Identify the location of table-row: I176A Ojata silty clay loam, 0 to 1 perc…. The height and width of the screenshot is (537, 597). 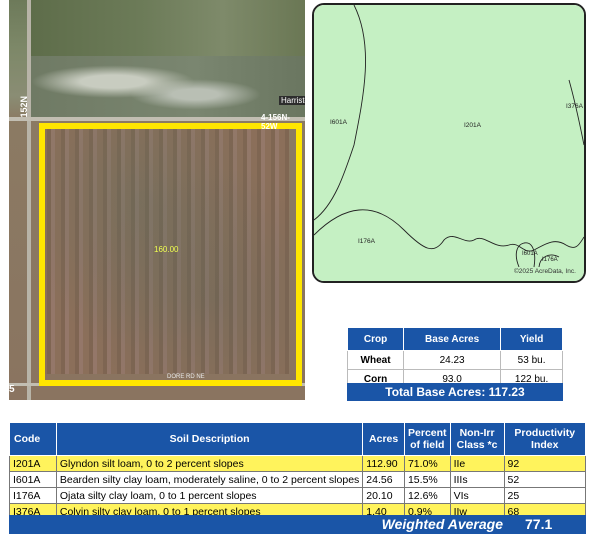
(298, 495).